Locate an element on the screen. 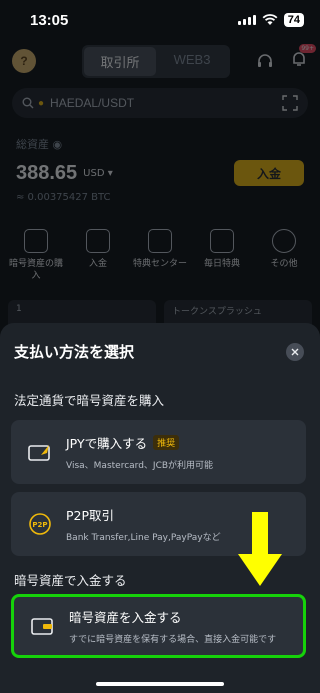 This screenshot has height=693, width=320. svg-text: P2P is located at coordinates (39, 525).